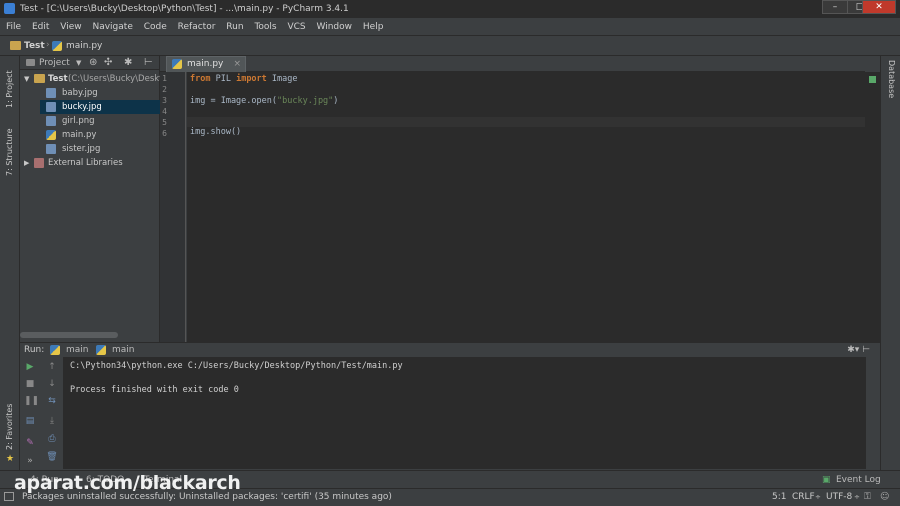  Describe the element at coordinates (154, 390) in the screenshot. I see `console-line: Process finished with exit code 0` at that location.